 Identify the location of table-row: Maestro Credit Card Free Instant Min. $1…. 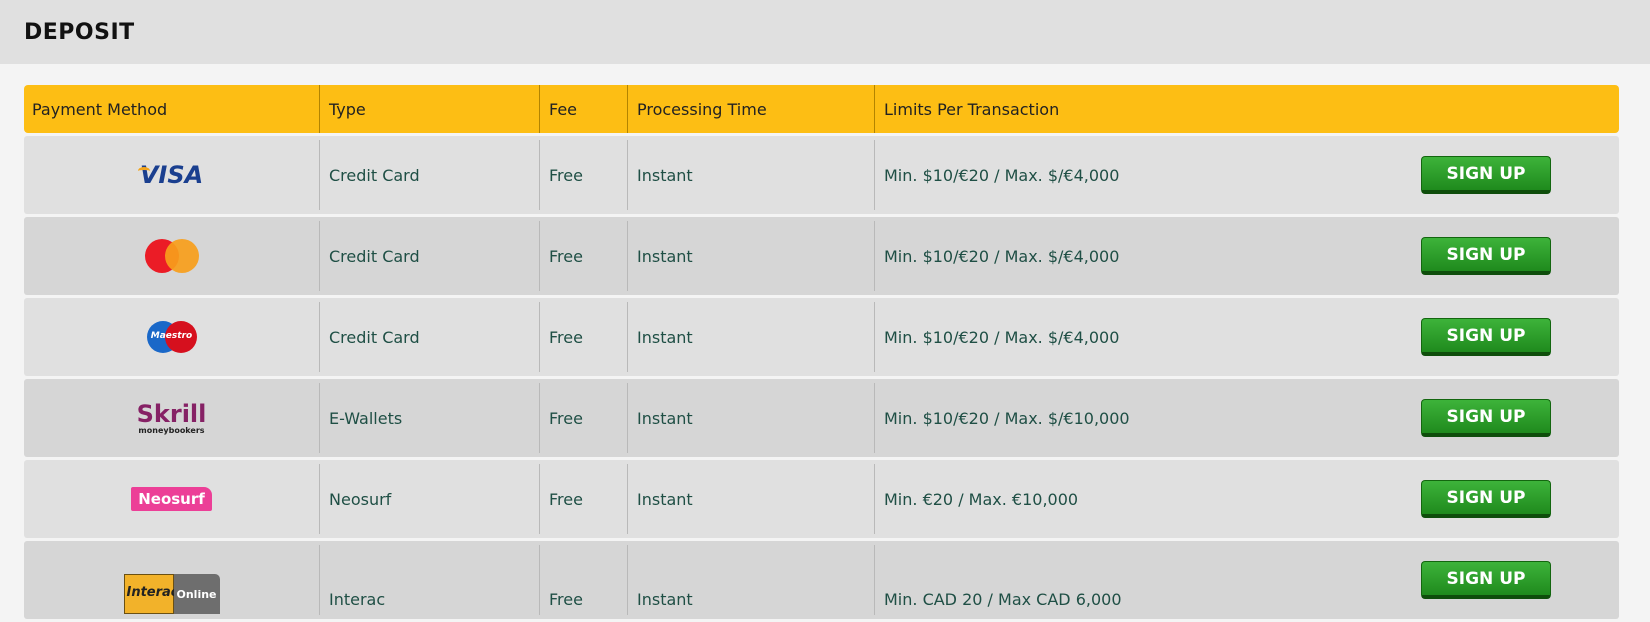
(821, 337).